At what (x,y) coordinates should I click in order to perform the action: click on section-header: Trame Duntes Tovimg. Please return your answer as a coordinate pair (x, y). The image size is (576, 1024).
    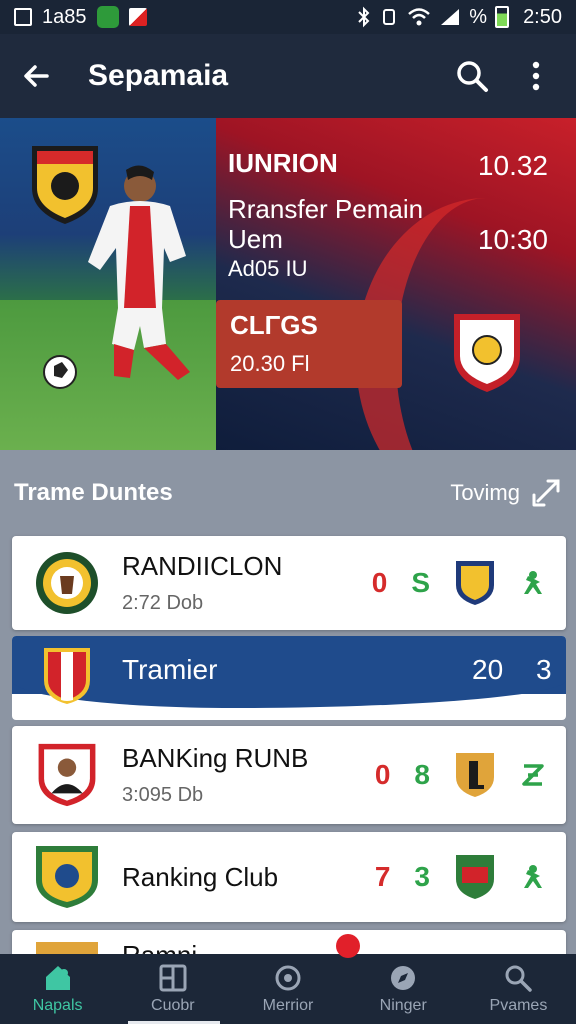
    Looking at the image, I should click on (288, 493).